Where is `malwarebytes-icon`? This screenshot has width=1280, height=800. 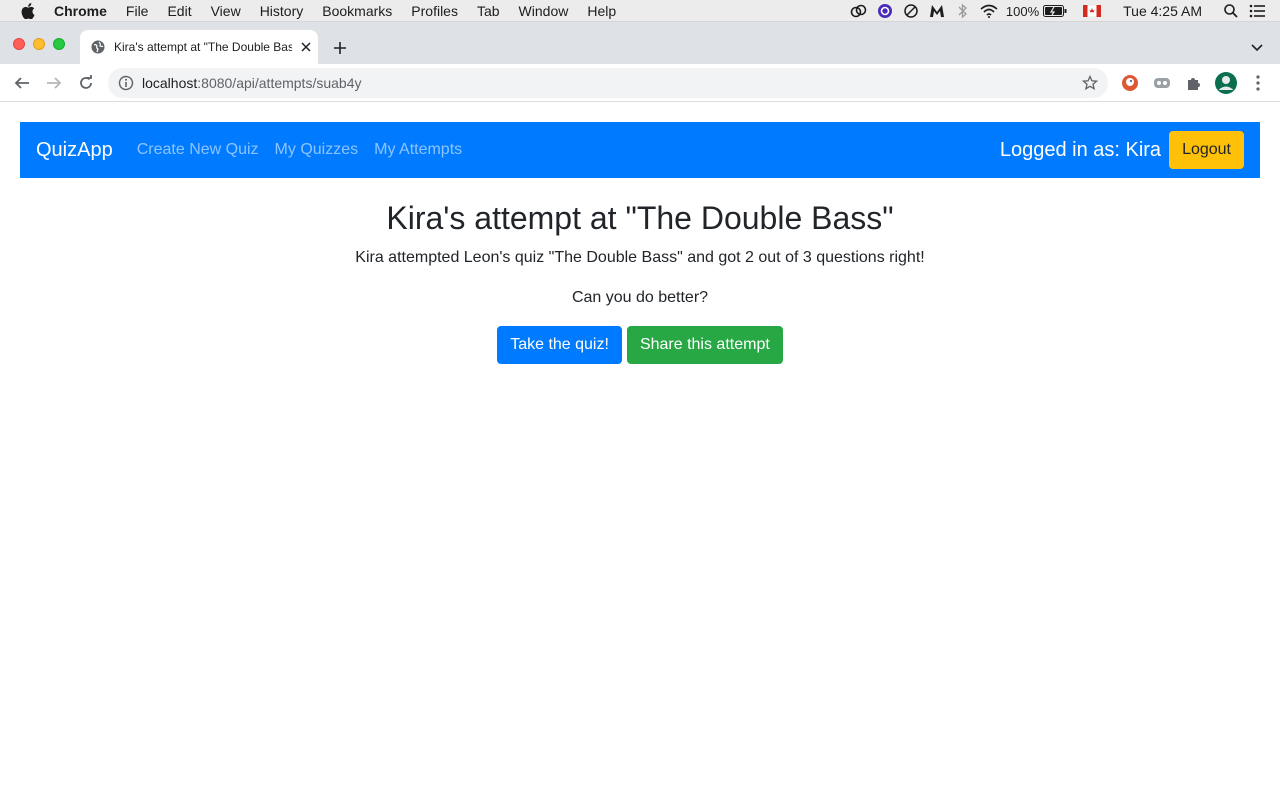 malwarebytes-icon is located at coordinates (937, 11).